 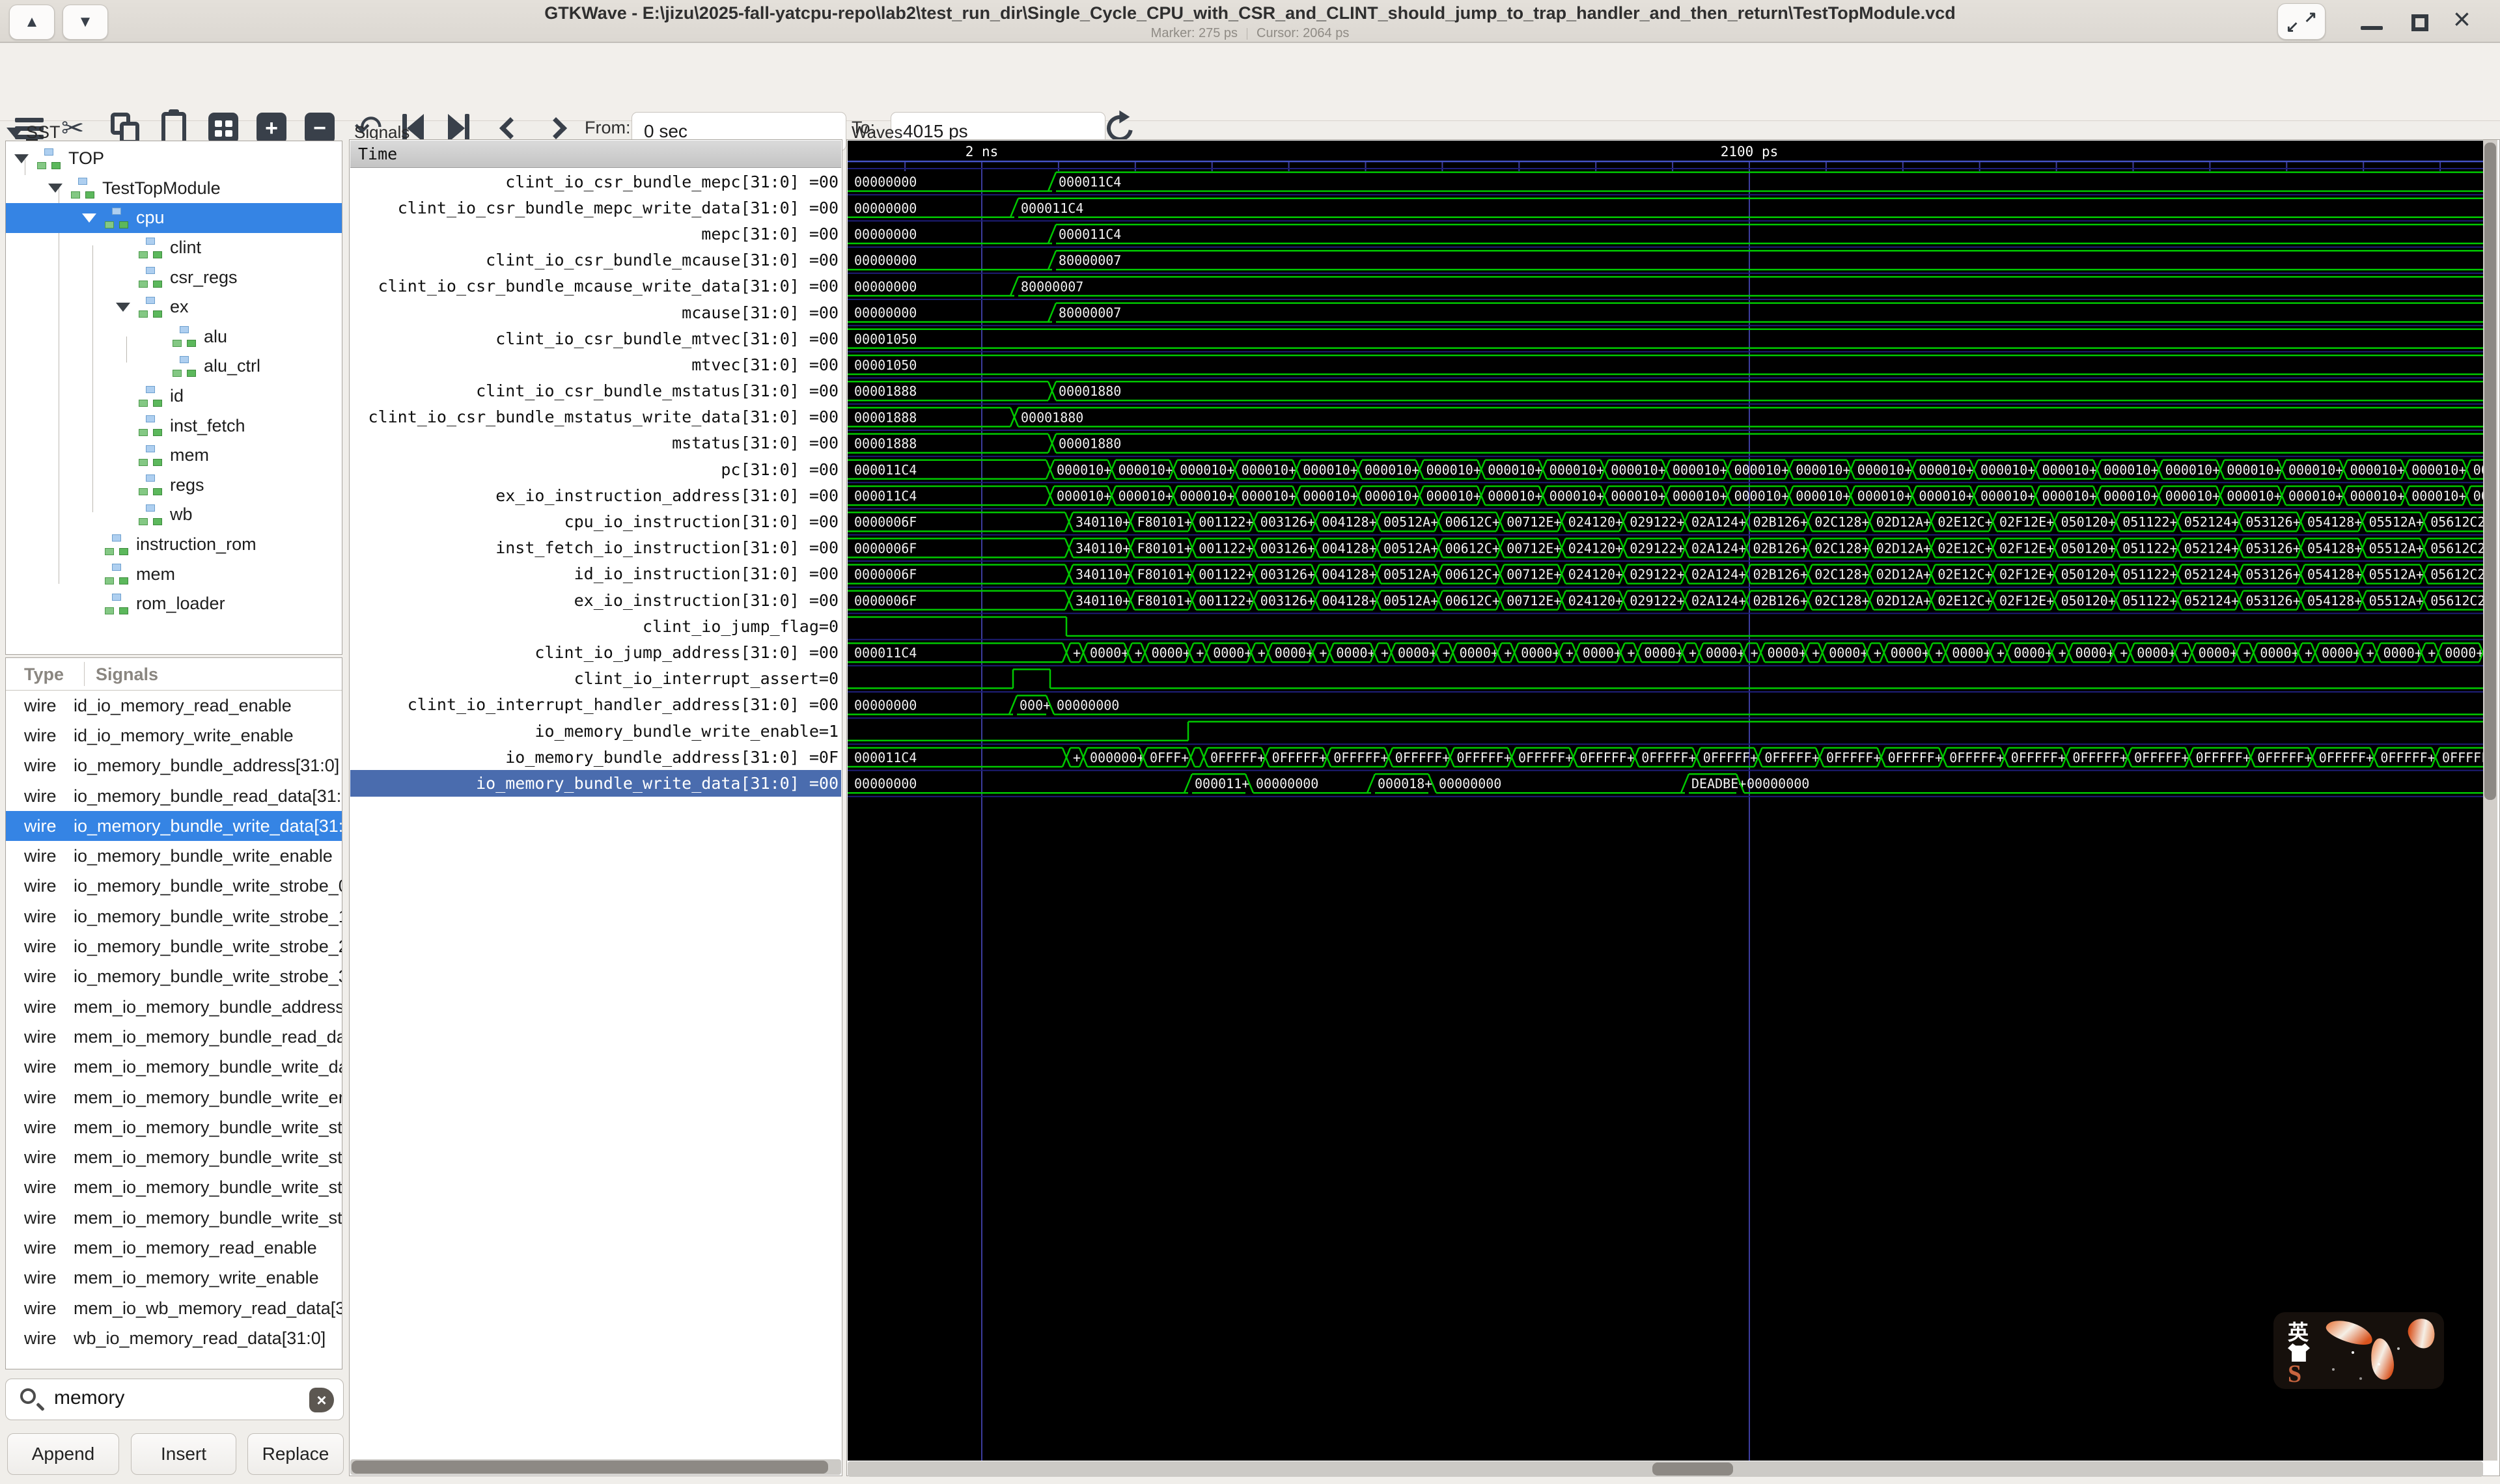 I want to click on sidebar-item-id: id, so click(x=174, y=396).